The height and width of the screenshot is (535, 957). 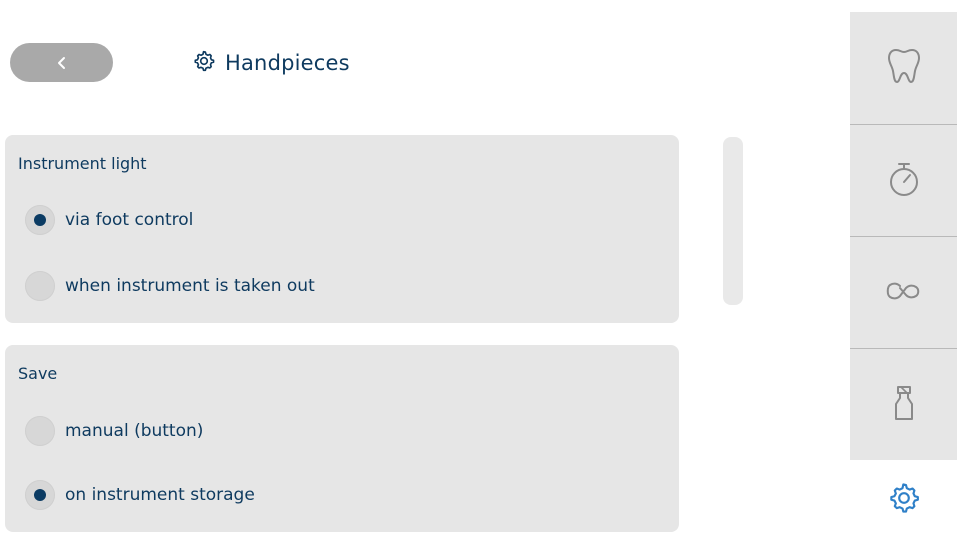 I want to click on stopwatch-icon, so click(x=904, y=181).